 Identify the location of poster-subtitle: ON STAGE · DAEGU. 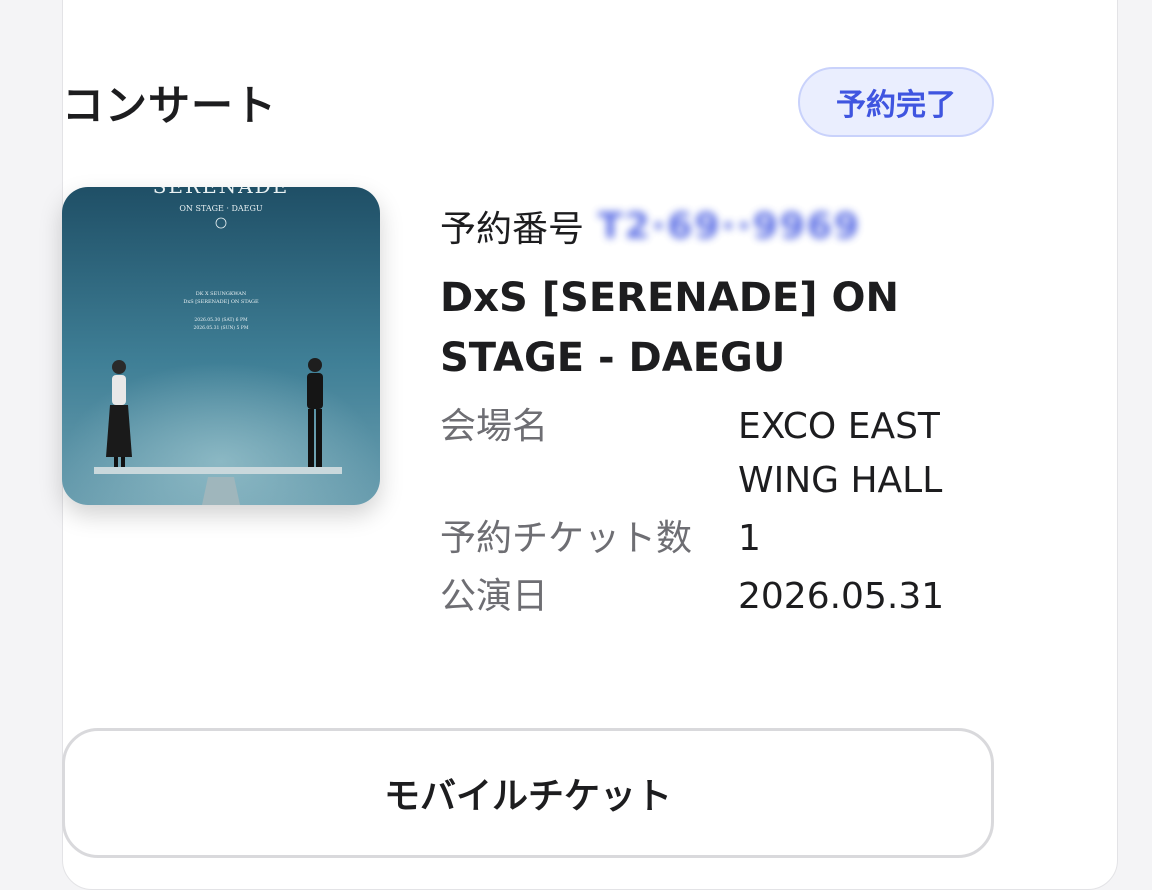
(221, 208).